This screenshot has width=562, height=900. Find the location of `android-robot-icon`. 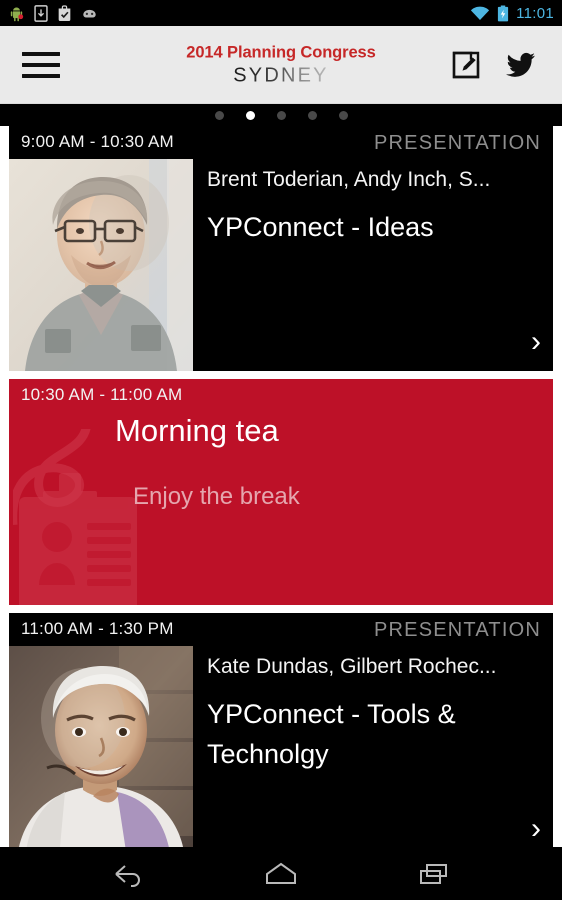

android-robot-icon is located at coordinates (16, 13).